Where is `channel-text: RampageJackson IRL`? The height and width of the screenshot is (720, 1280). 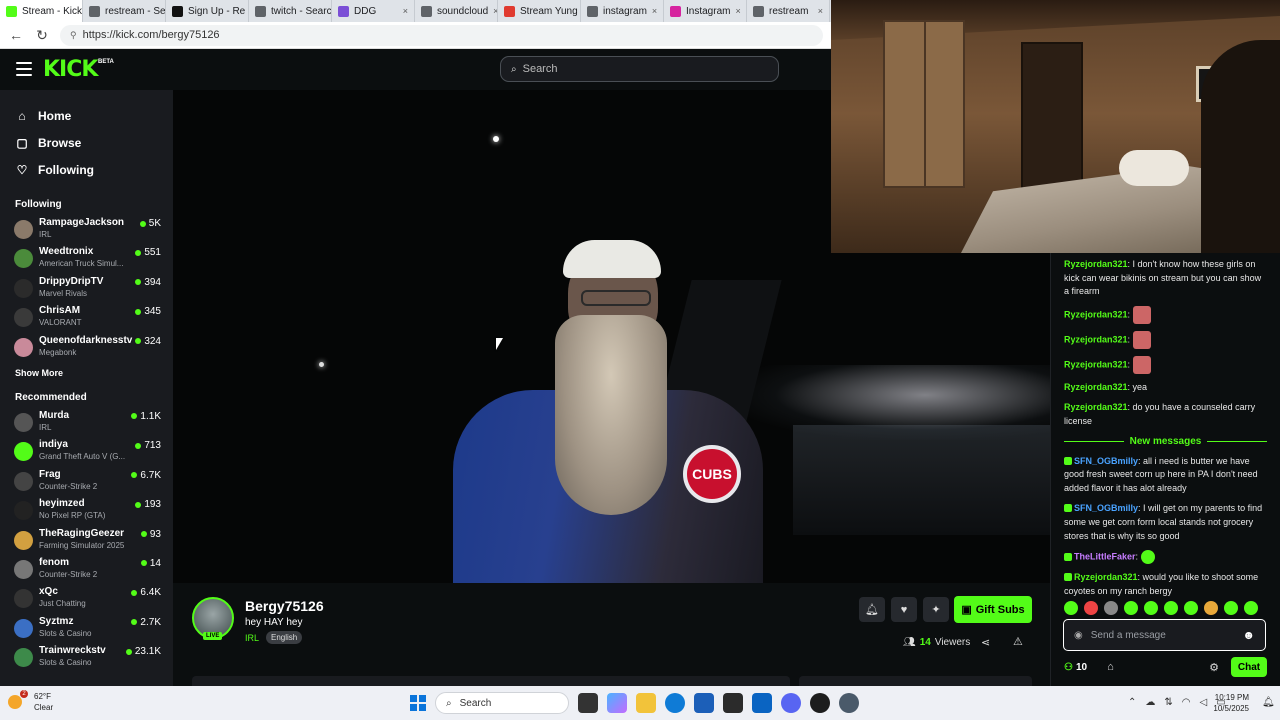
channel-text: RampageJackson IRL is located at coordinates (87, 227).